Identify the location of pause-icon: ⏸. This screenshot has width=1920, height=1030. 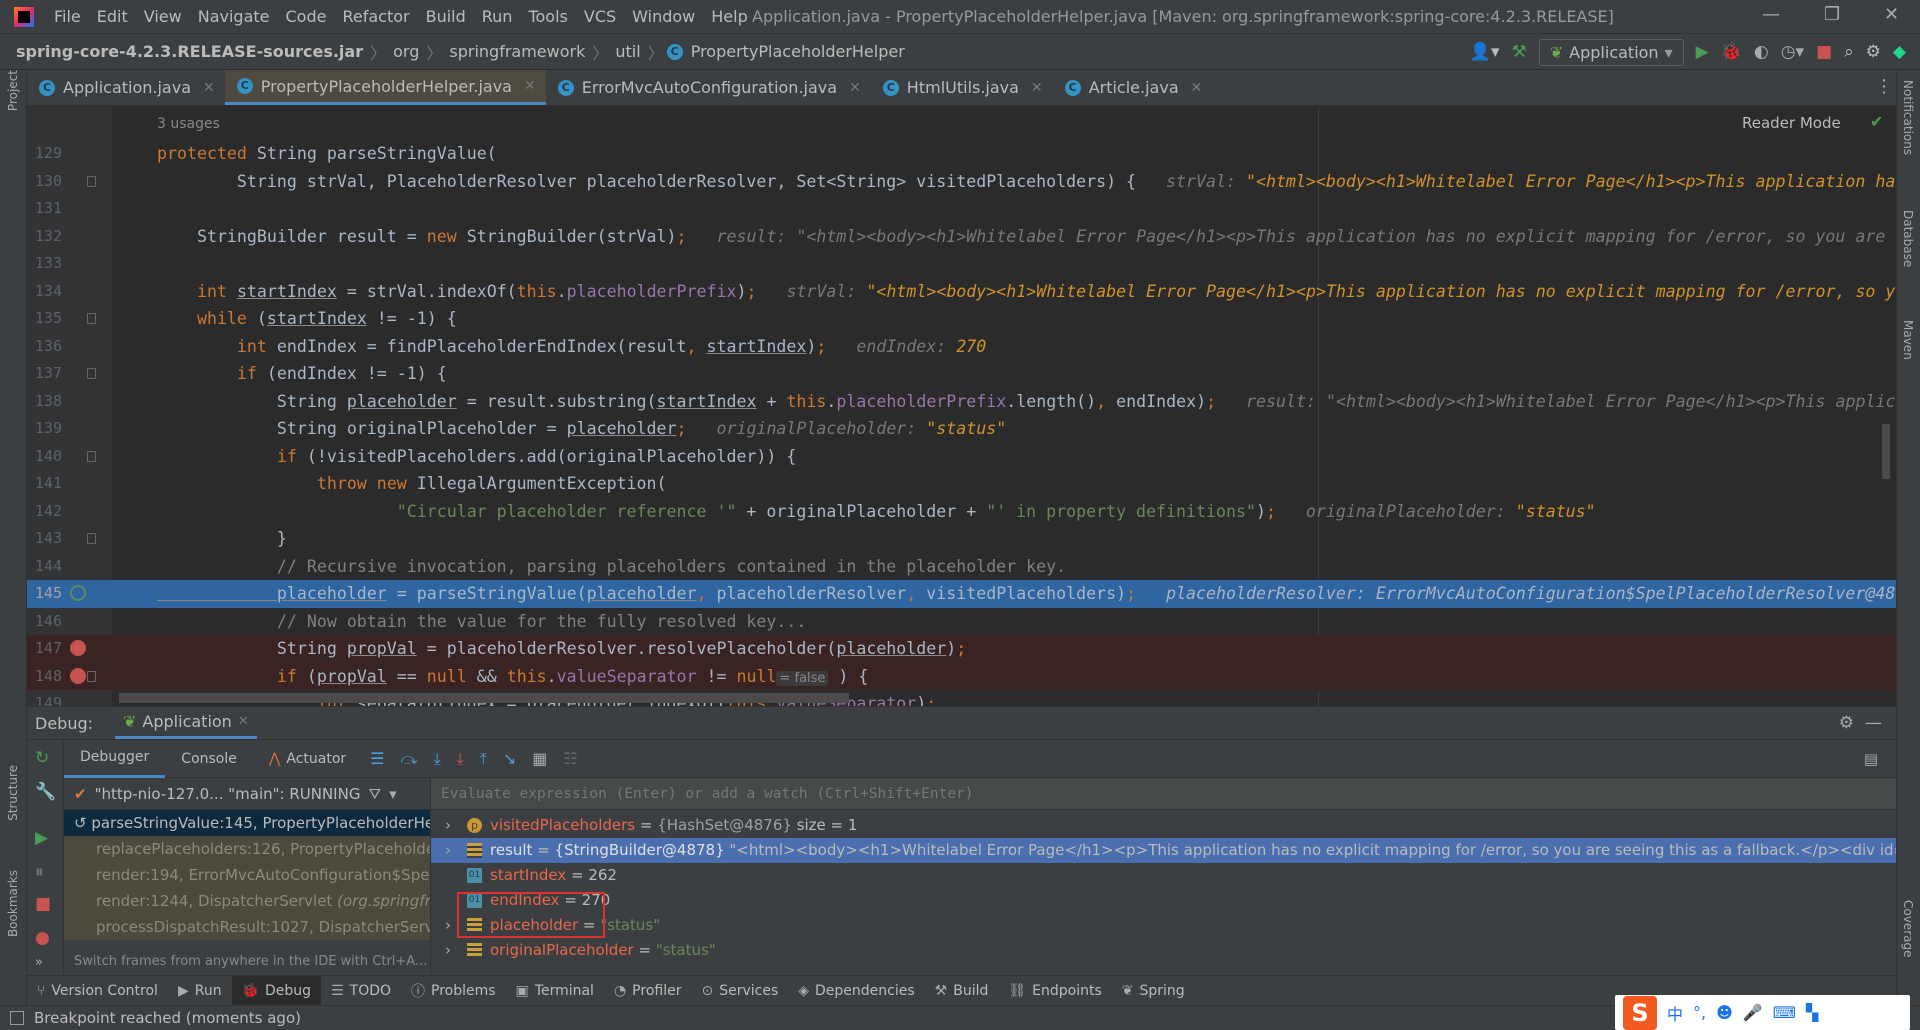
(39, 872).